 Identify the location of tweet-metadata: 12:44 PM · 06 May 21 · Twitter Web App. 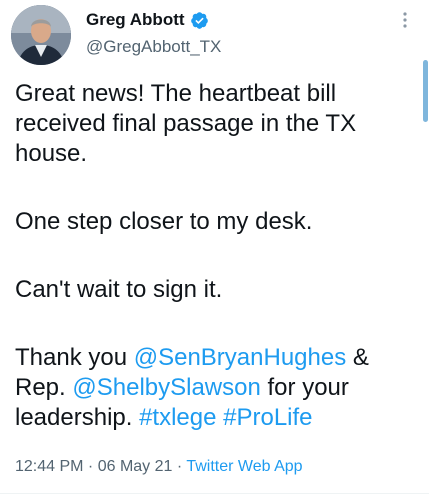
(159, 467).